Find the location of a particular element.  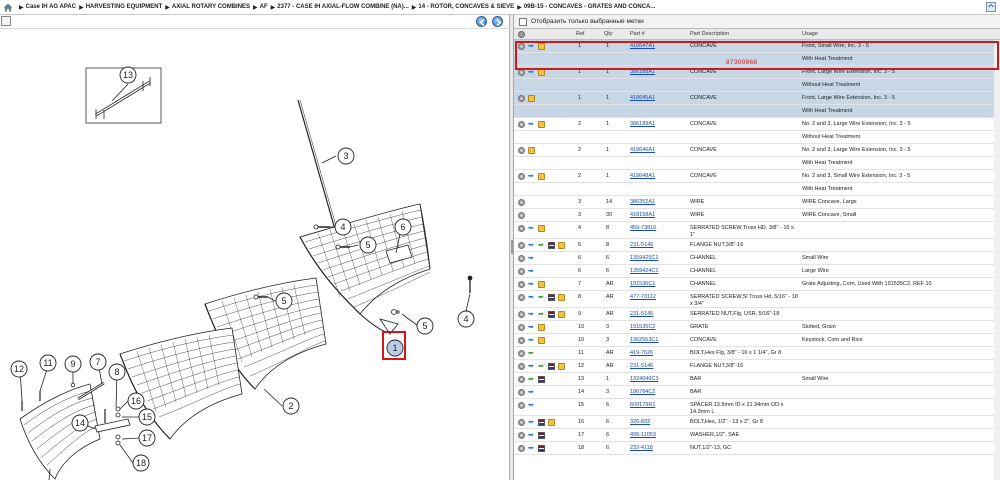

part-number-link: 418158A1 is located at coordinates (642, 215).